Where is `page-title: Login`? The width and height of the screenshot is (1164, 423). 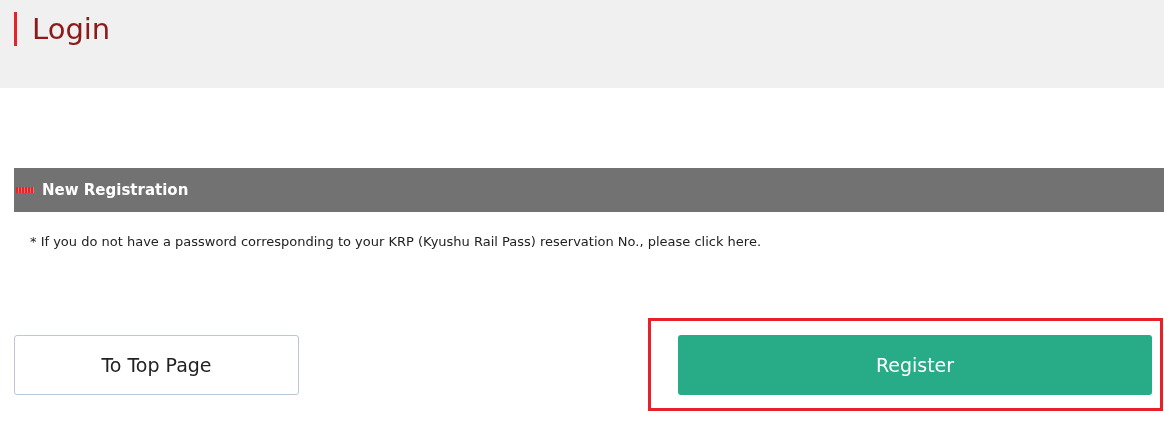 page-title: Login is located at coordinates (62, 29).